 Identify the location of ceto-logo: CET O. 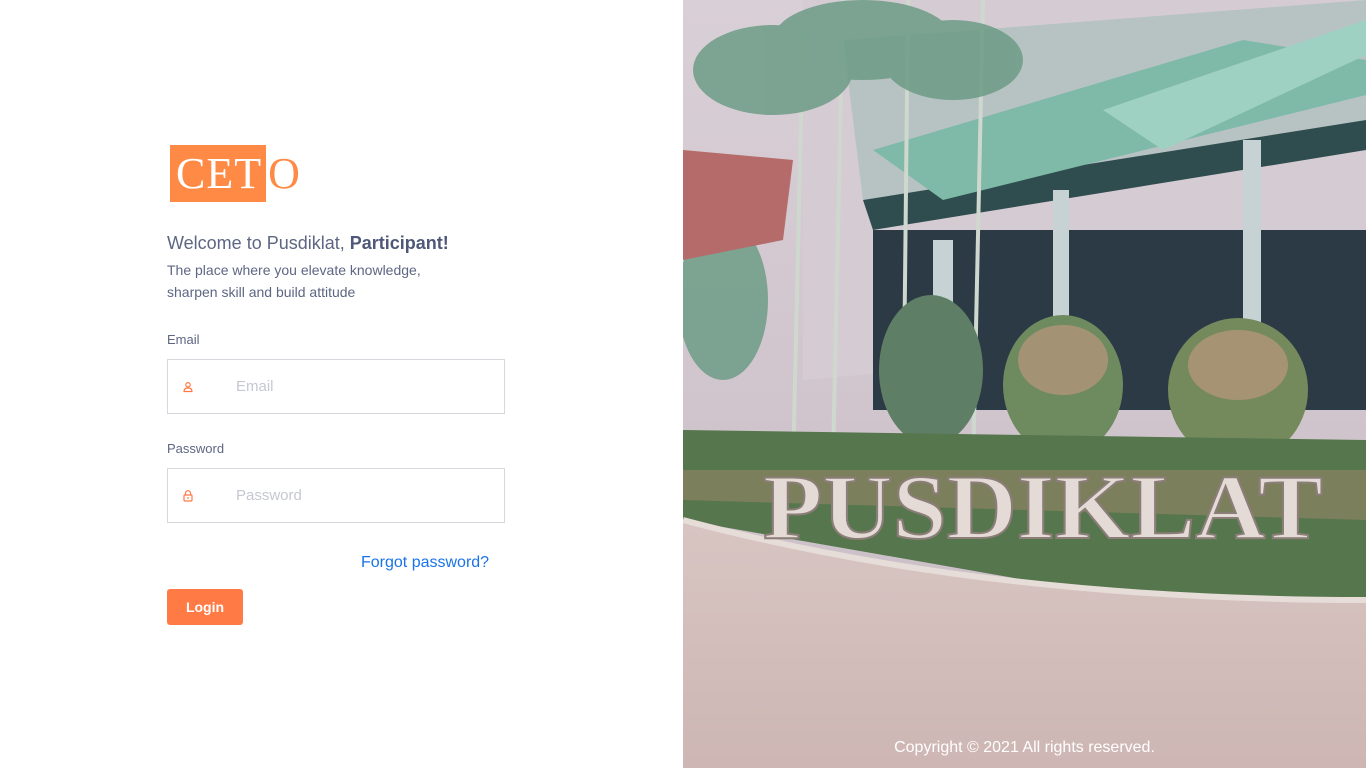
(235, 173).